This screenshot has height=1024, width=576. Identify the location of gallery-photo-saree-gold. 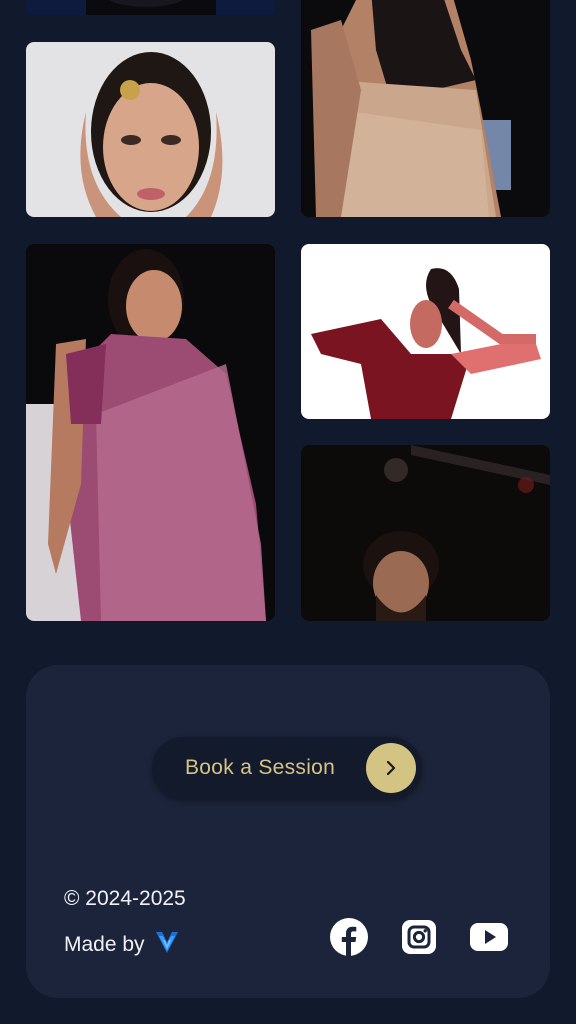
(425, 108).